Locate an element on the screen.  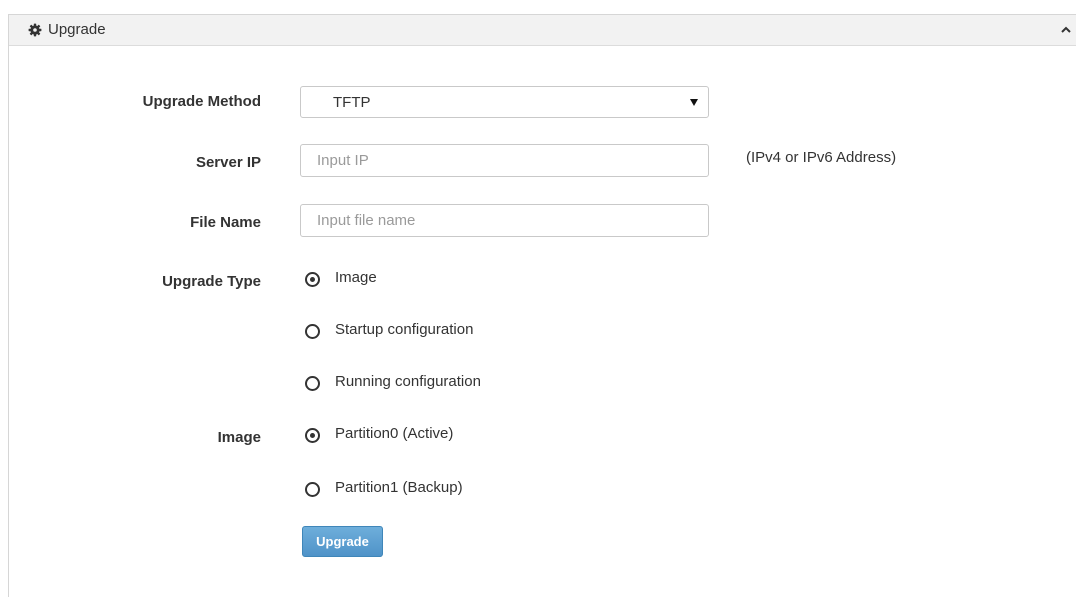
file-name-input is located at coordinates (504, 220).